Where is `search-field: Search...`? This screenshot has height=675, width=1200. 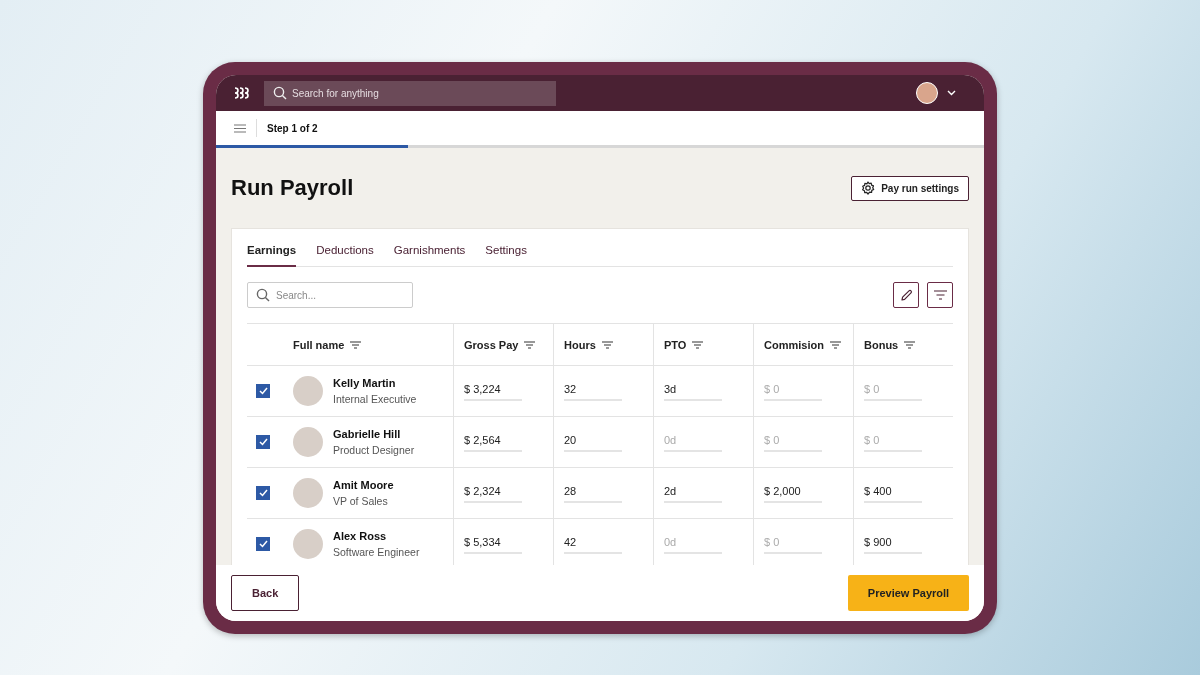
search-field: Search... is located at coordinates (330, 295).